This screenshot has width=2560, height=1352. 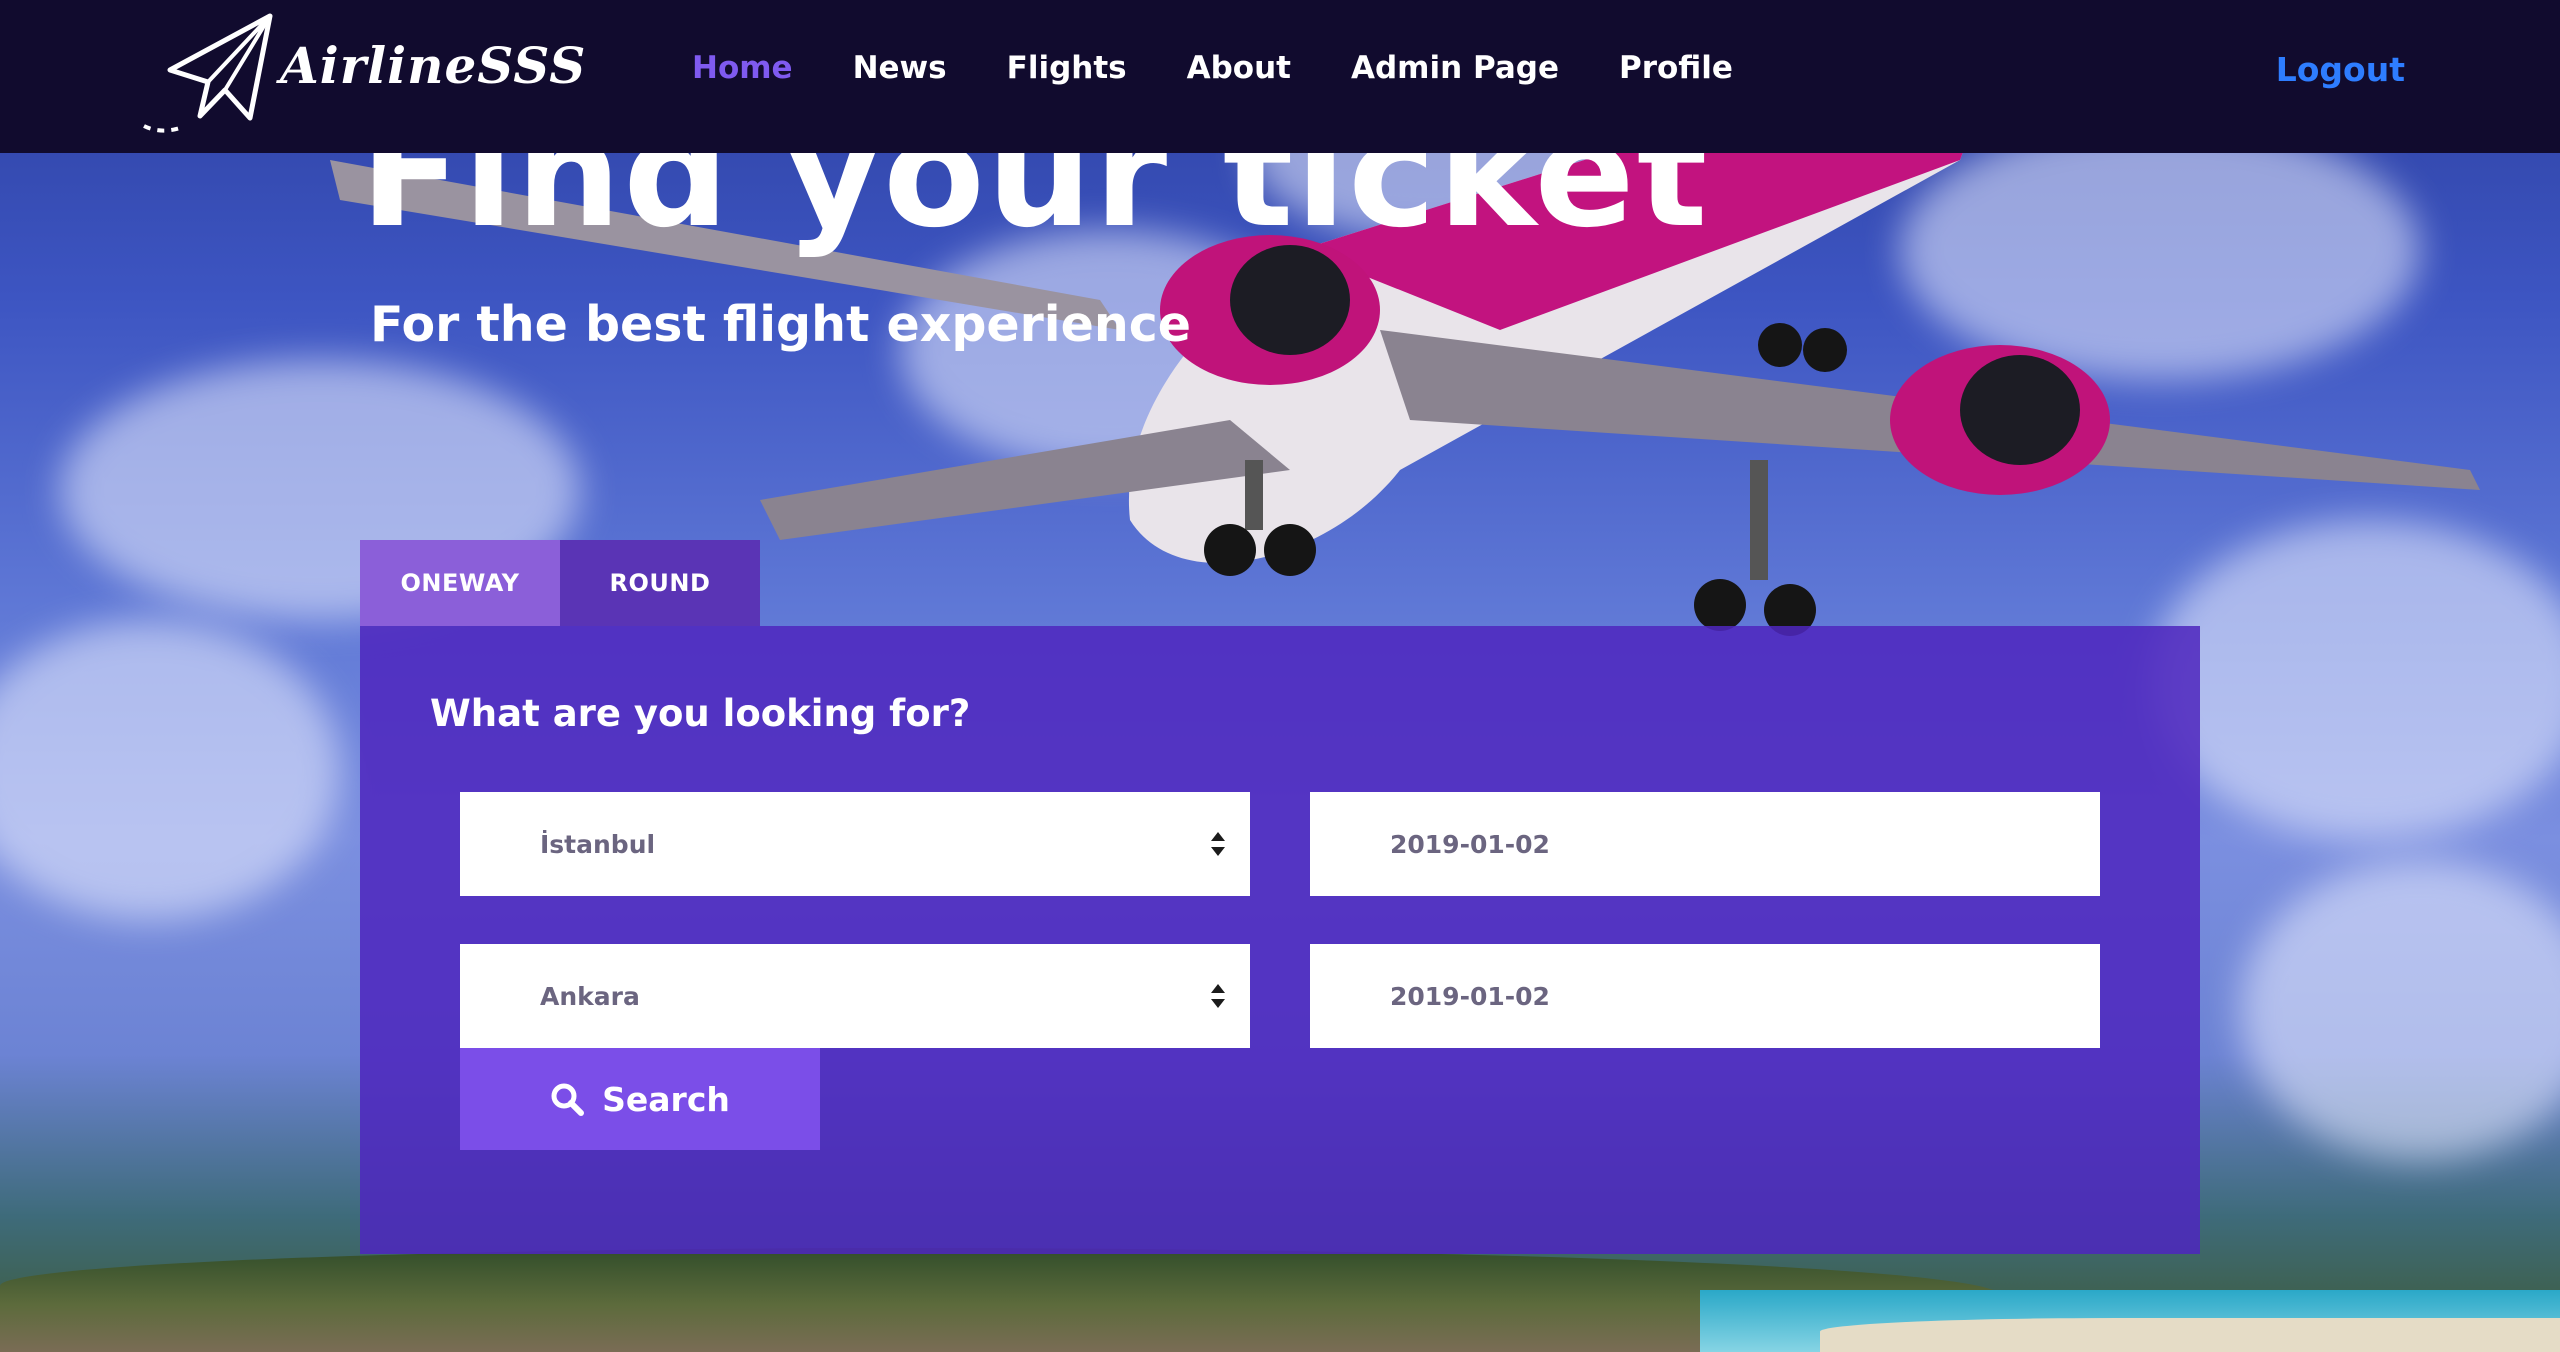 I want to click on depart-date-field: 2019-01-02, so click(x=1705, y=844).